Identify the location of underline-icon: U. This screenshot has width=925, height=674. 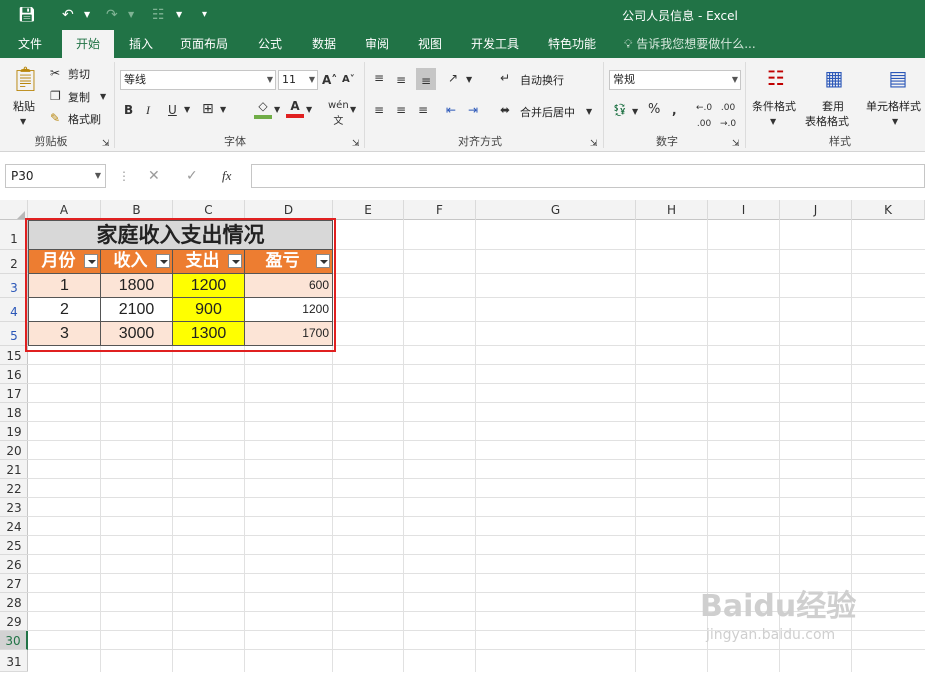
(172, 110).